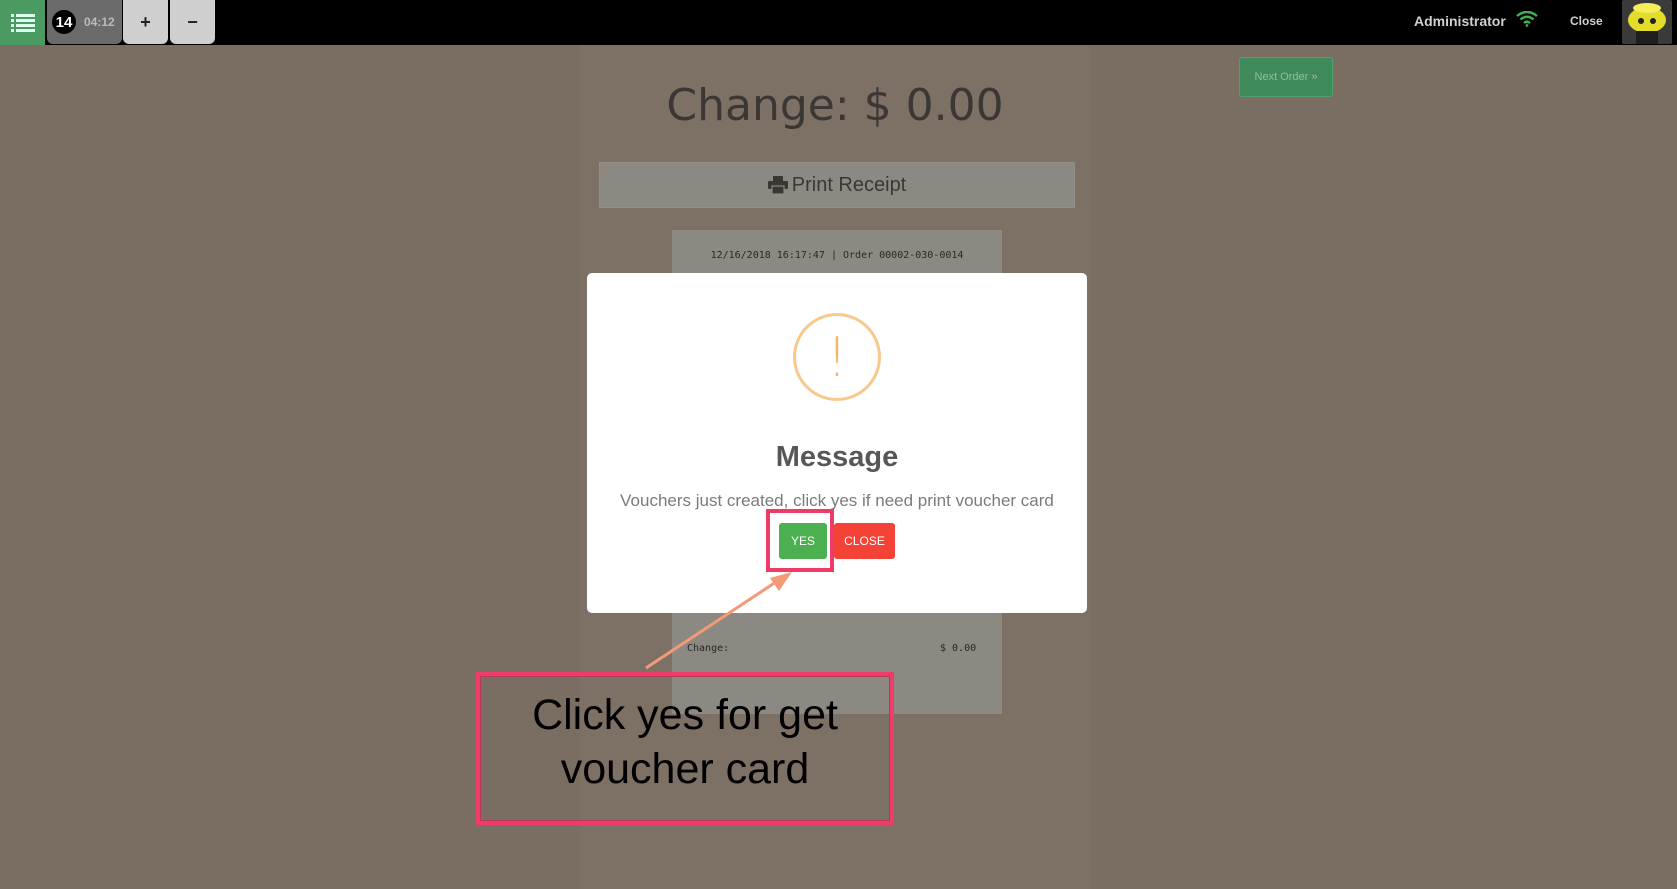 This screenshot has width=1677, height=889. I want to click on active-order-tab: 14 04:12, so click(84, 22).